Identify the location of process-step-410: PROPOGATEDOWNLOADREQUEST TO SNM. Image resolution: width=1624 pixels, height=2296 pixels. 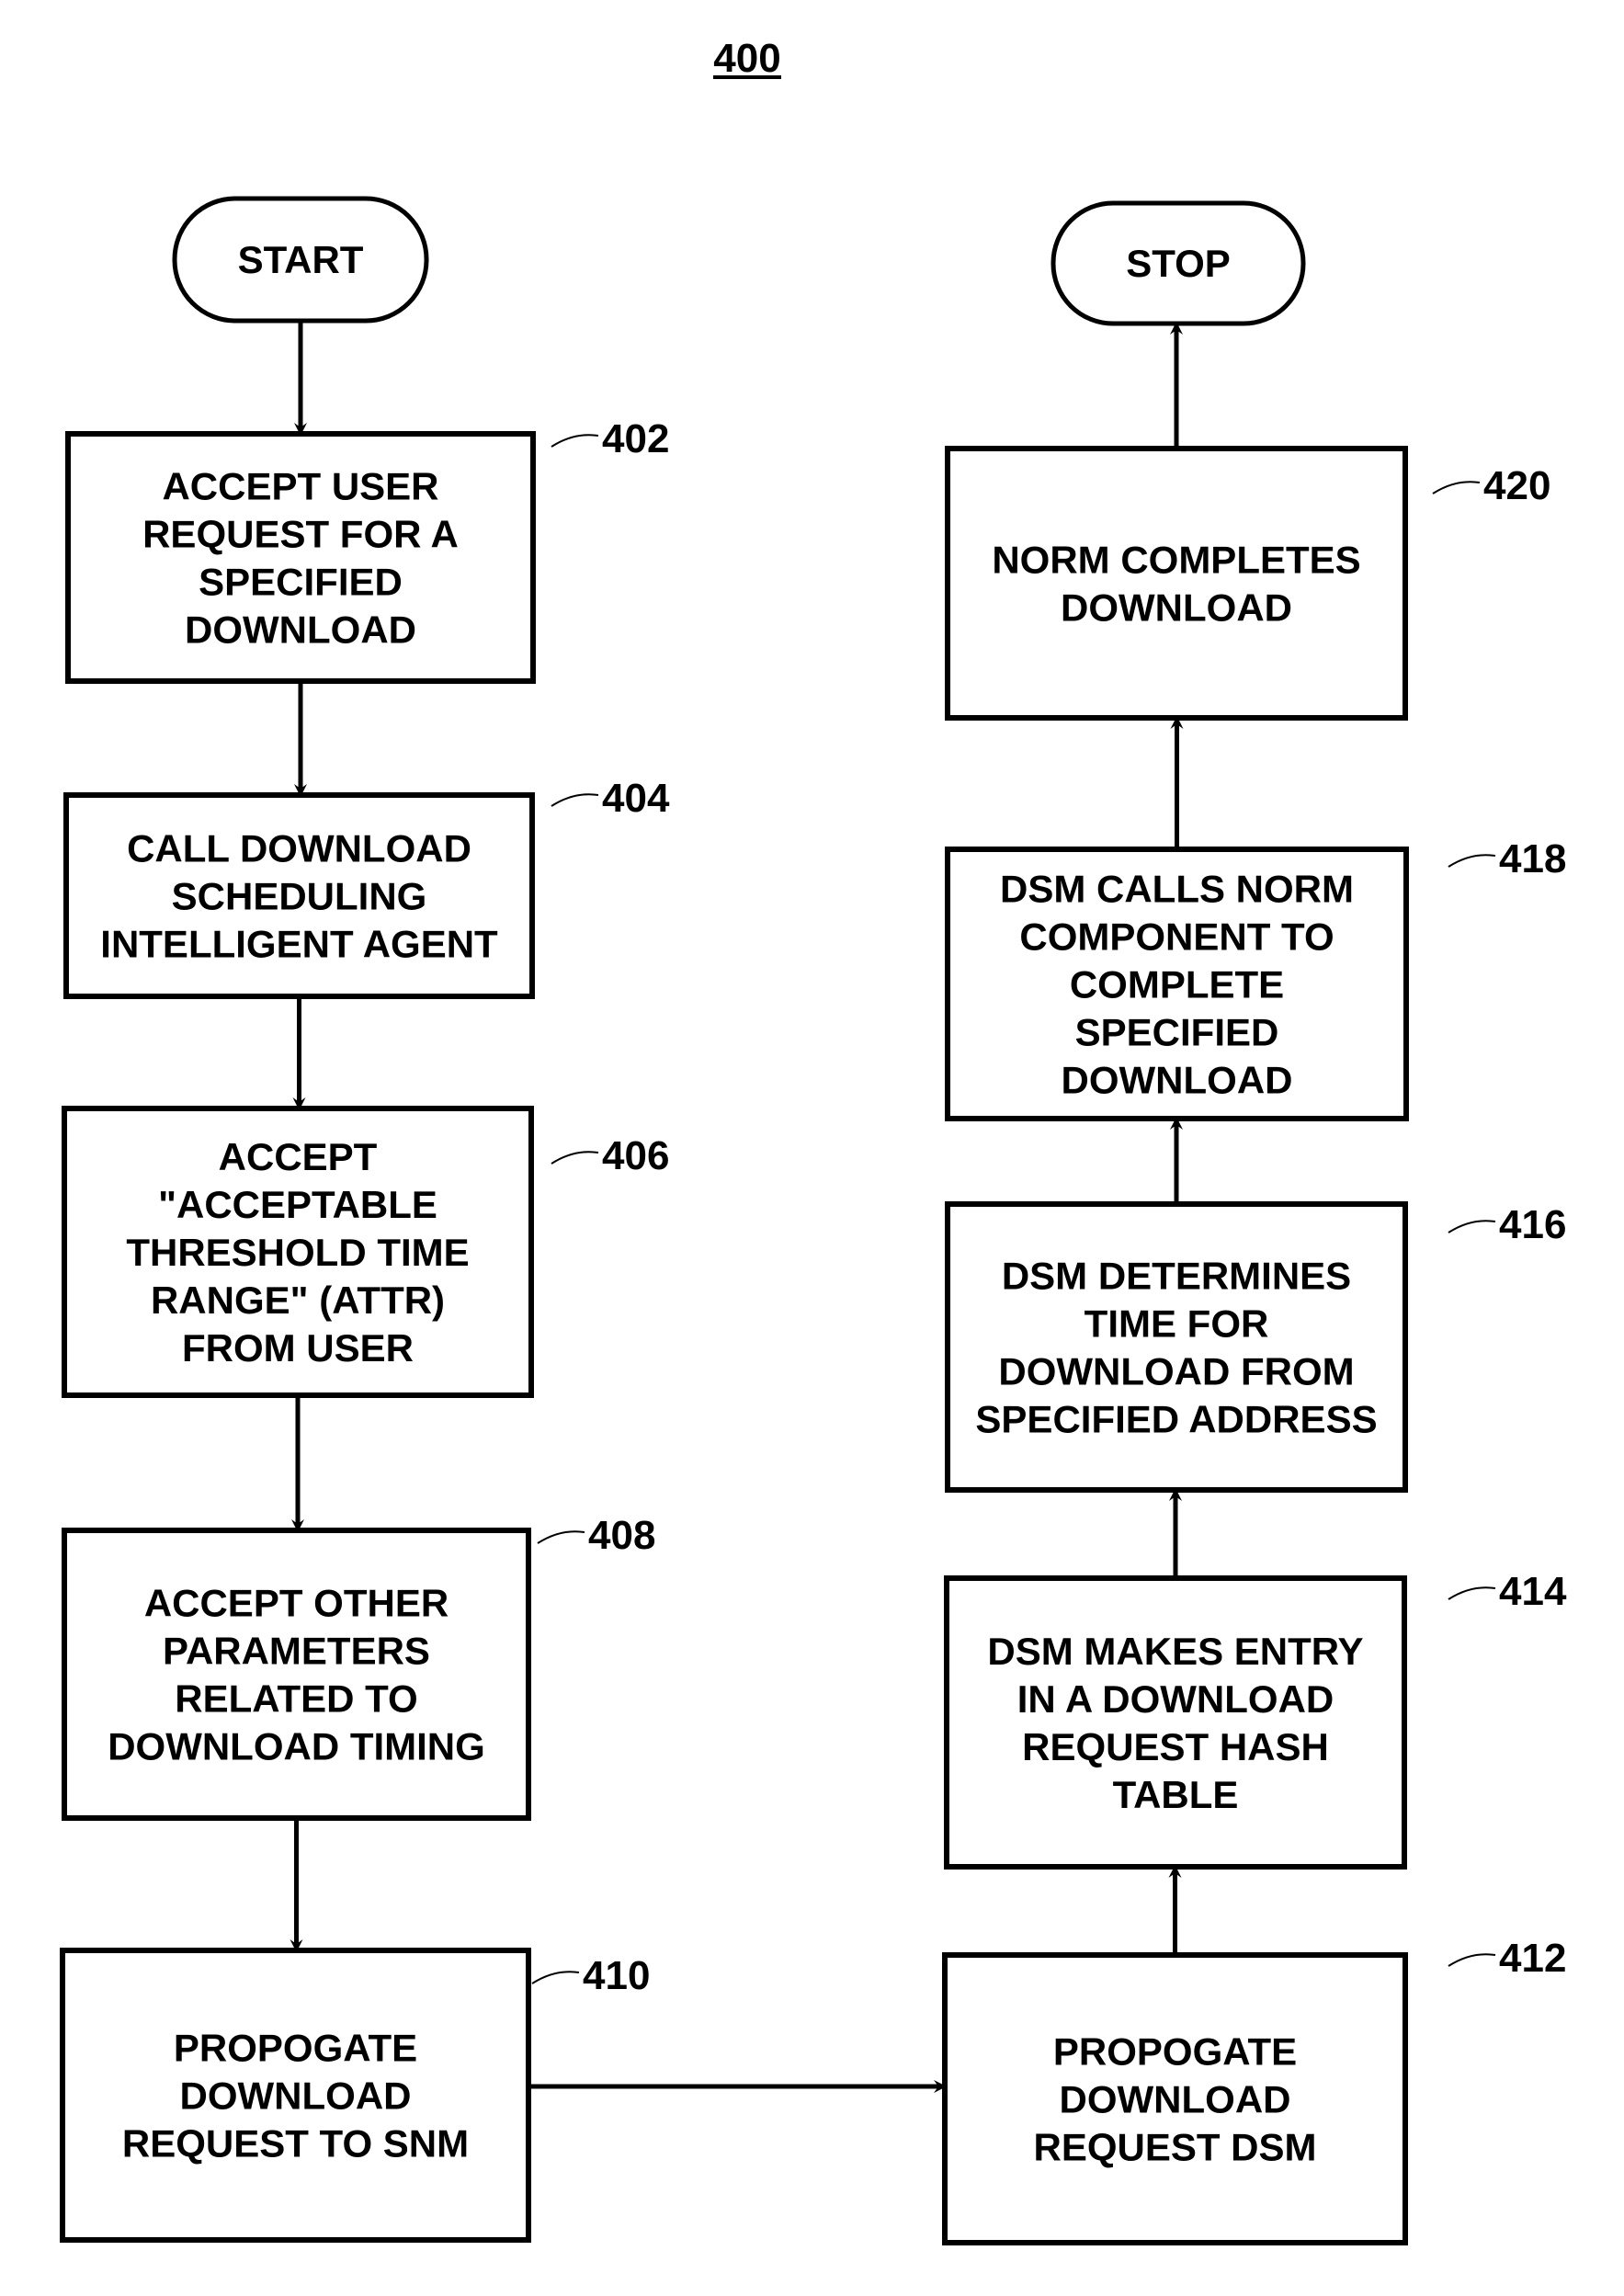
(295, 2096).